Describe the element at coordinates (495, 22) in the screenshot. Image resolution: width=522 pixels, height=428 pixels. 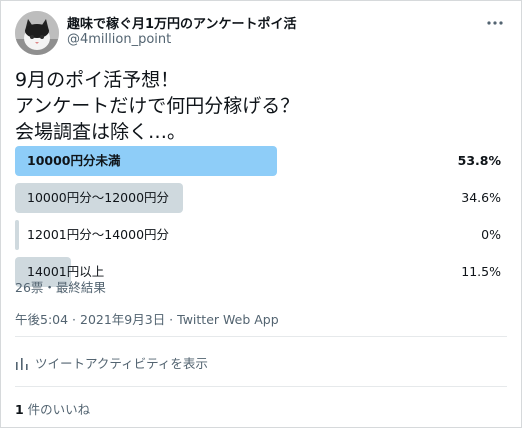
I see `more-icon` at that location.